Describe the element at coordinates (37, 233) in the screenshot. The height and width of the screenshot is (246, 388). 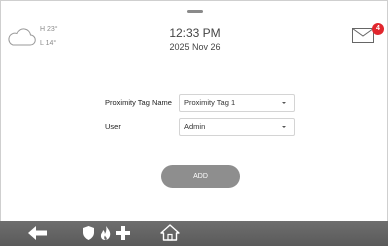
I see `back-arrow-icon` at that location.